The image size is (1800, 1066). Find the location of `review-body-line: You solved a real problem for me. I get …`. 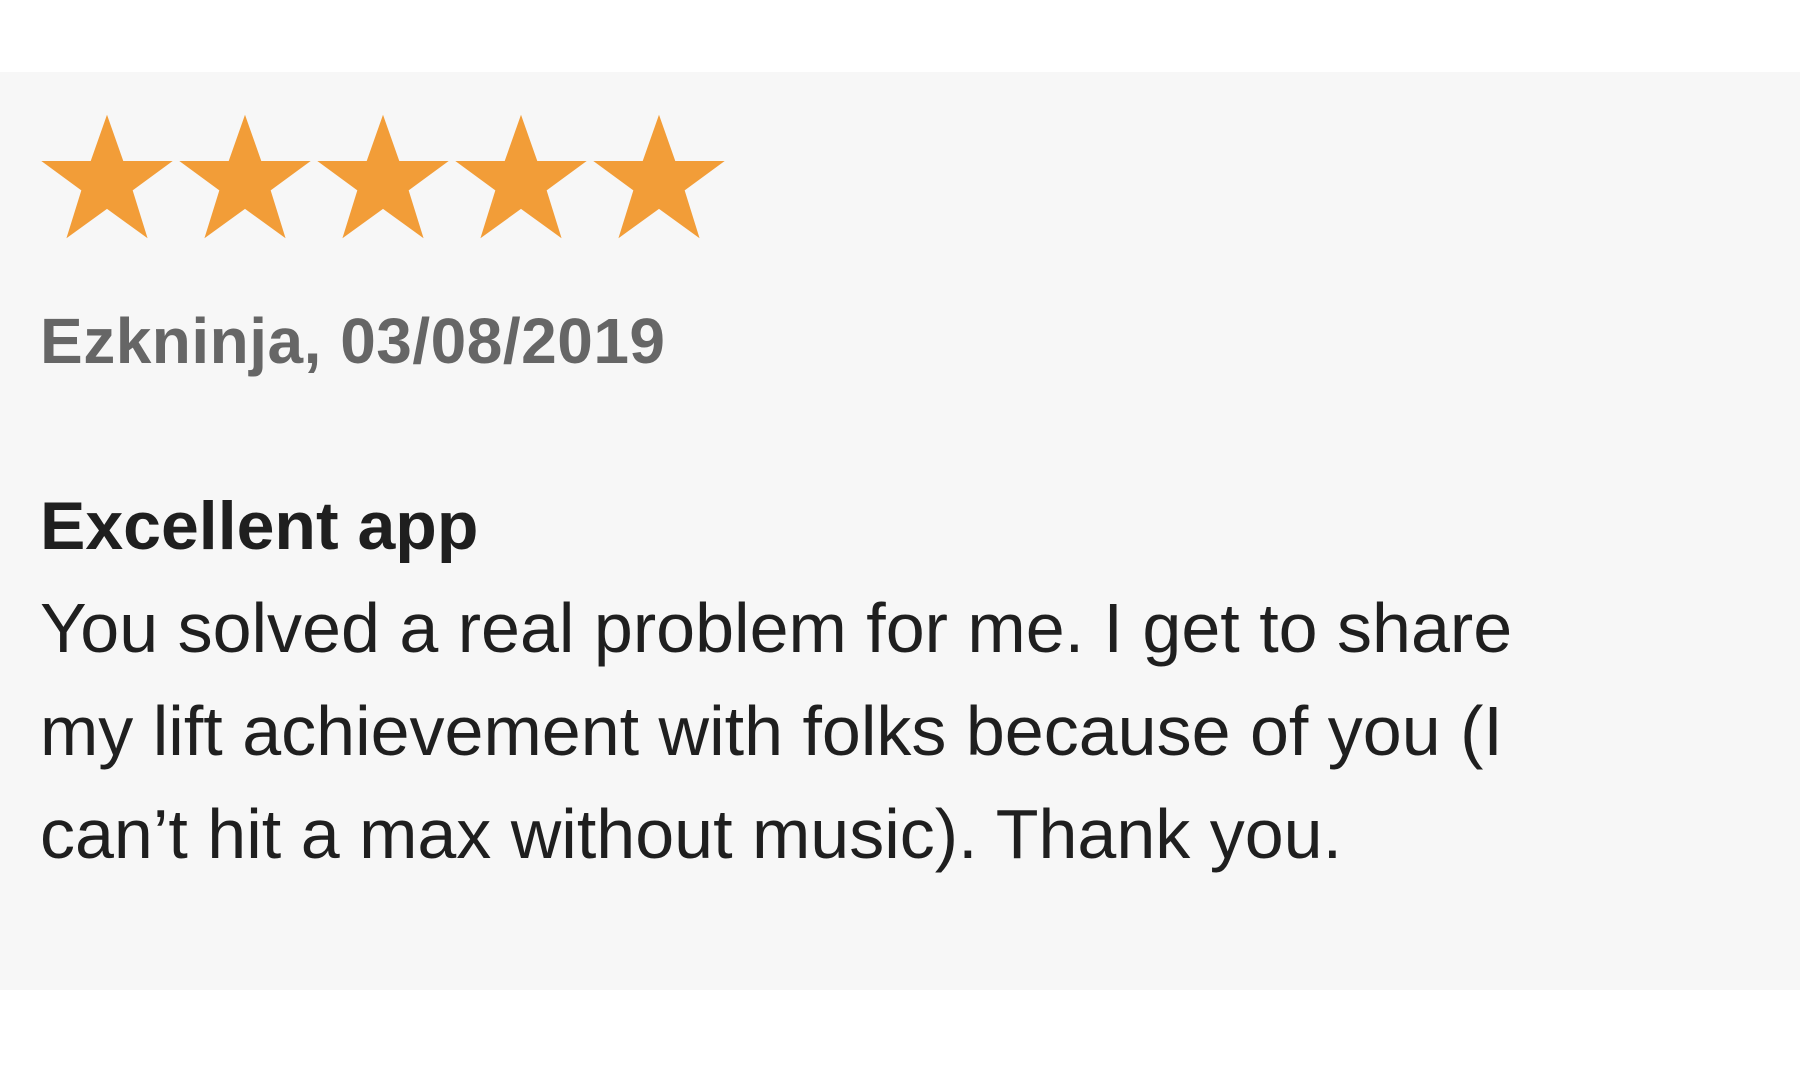

review-body-line: You solved a real problem for me. I get … is located at coordinates (776, 628).